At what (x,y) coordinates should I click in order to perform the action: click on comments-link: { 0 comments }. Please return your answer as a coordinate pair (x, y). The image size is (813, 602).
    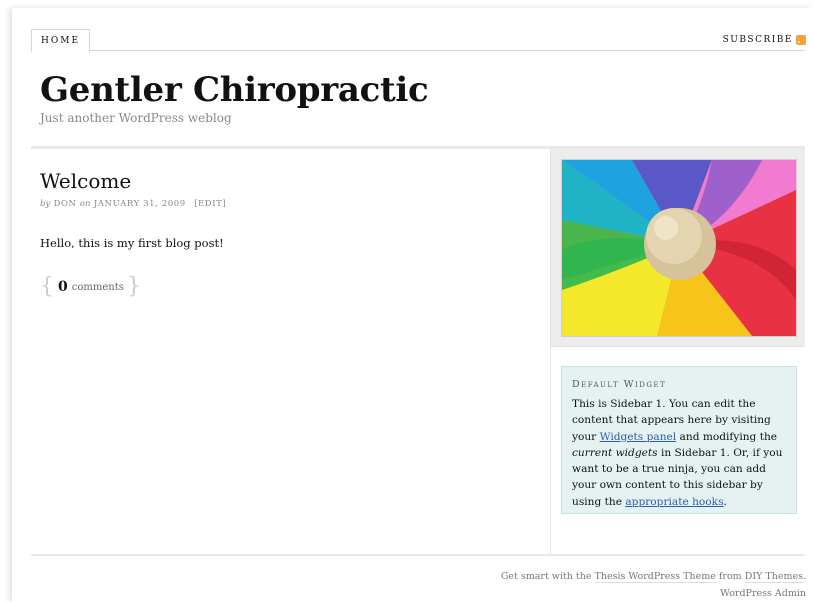
    Looking at the image, I should click on (90, 287).